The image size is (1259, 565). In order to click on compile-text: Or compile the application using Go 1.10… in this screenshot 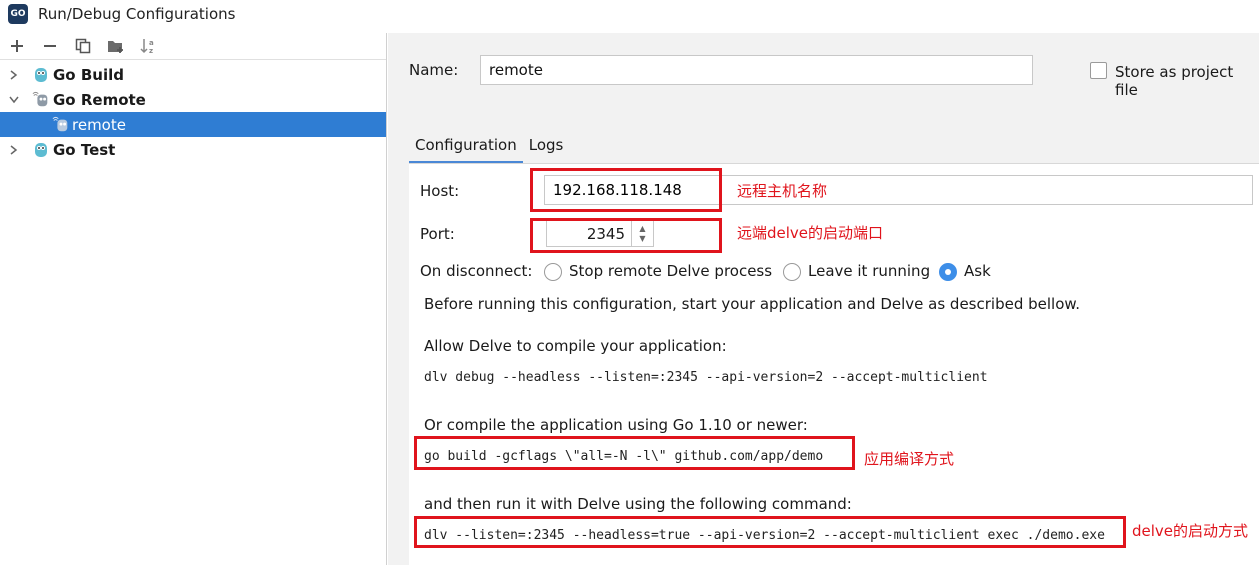, I will do `click(616, 425)`.